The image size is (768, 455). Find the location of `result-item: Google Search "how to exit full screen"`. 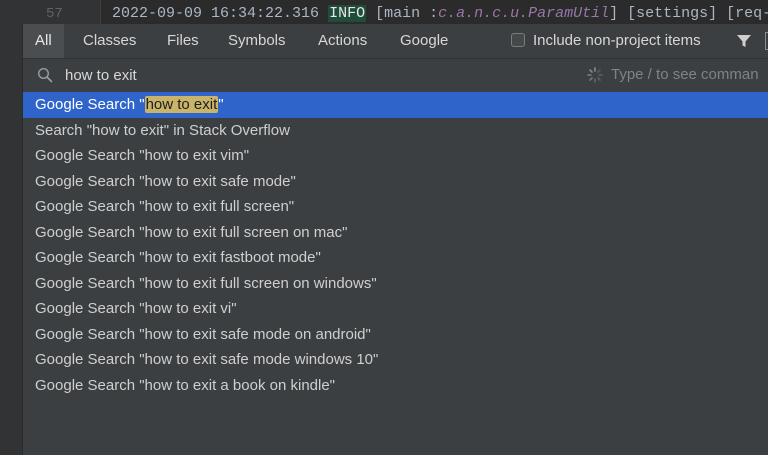

result-item: Google Search "how to exit full screen" is located at coordinates (395, 207).